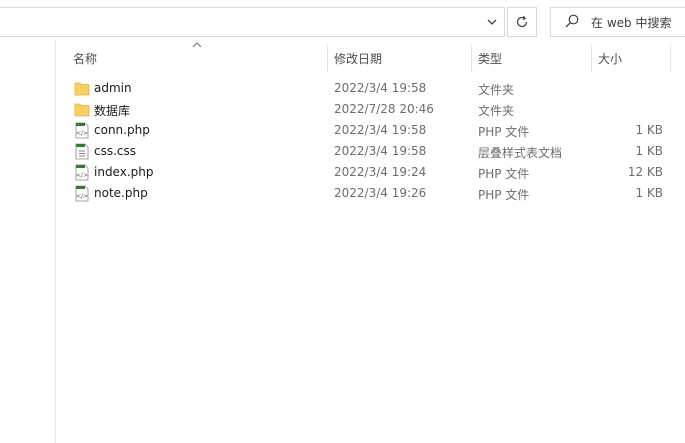 The height and width of the screenshot is (443, 685). Describe the element at coordinates (358, 58) in the screenshot. I see `column-header-date: 修改日期` at that location.